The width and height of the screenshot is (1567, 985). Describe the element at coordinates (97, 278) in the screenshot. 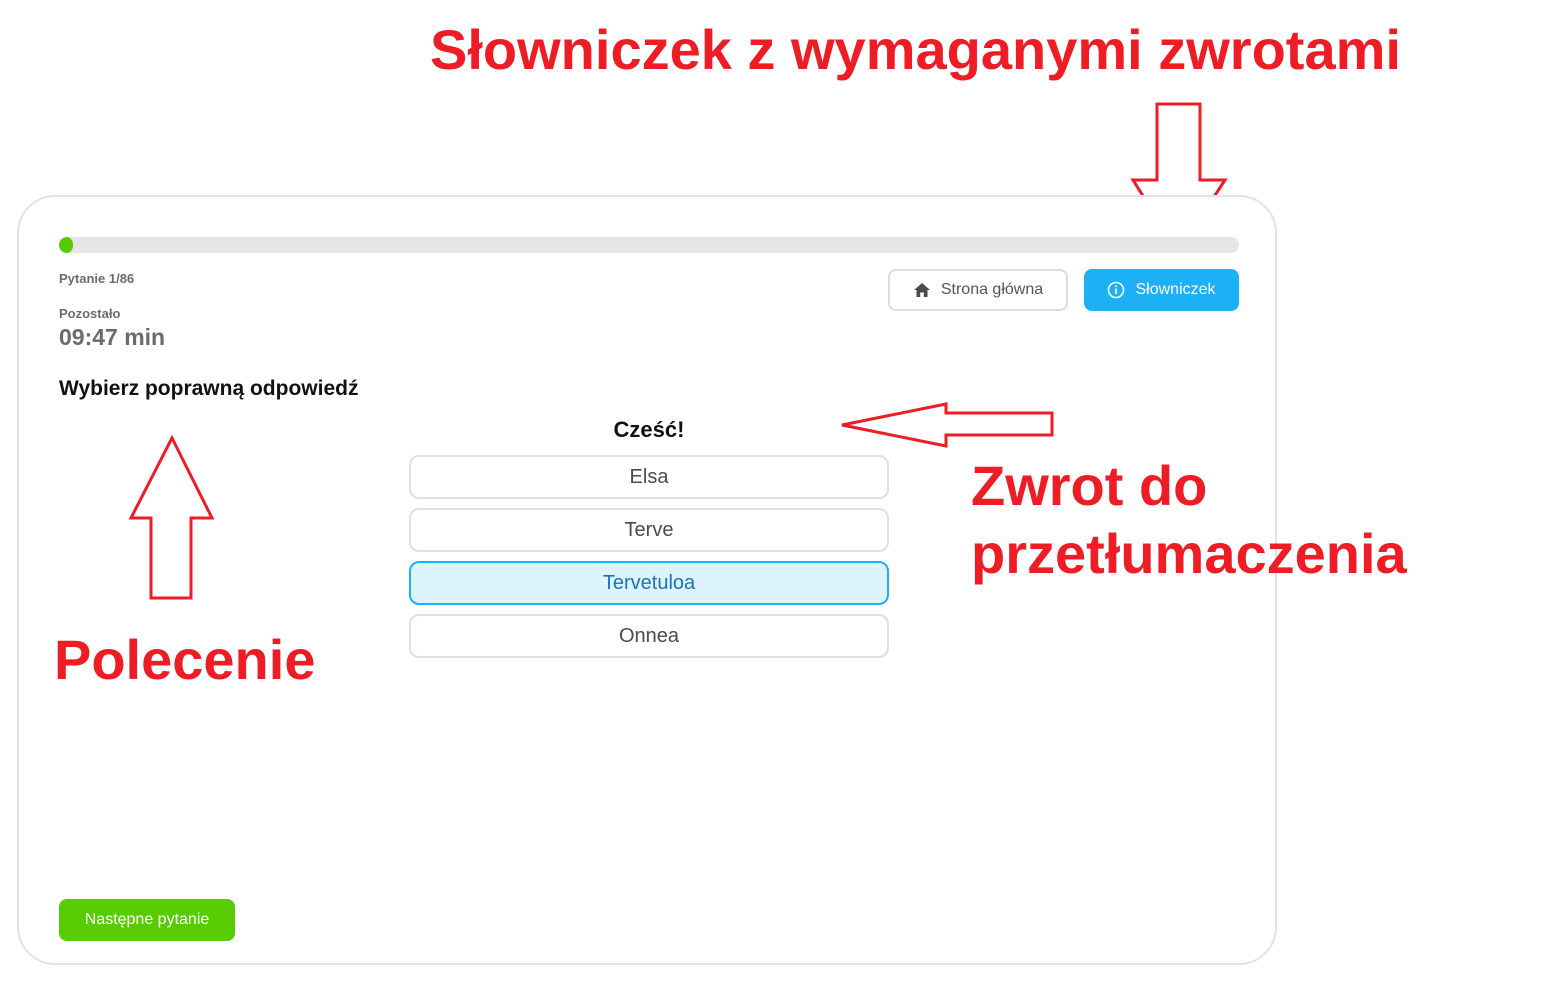

I see `question-counter: Pytanie 1/86` at that location.